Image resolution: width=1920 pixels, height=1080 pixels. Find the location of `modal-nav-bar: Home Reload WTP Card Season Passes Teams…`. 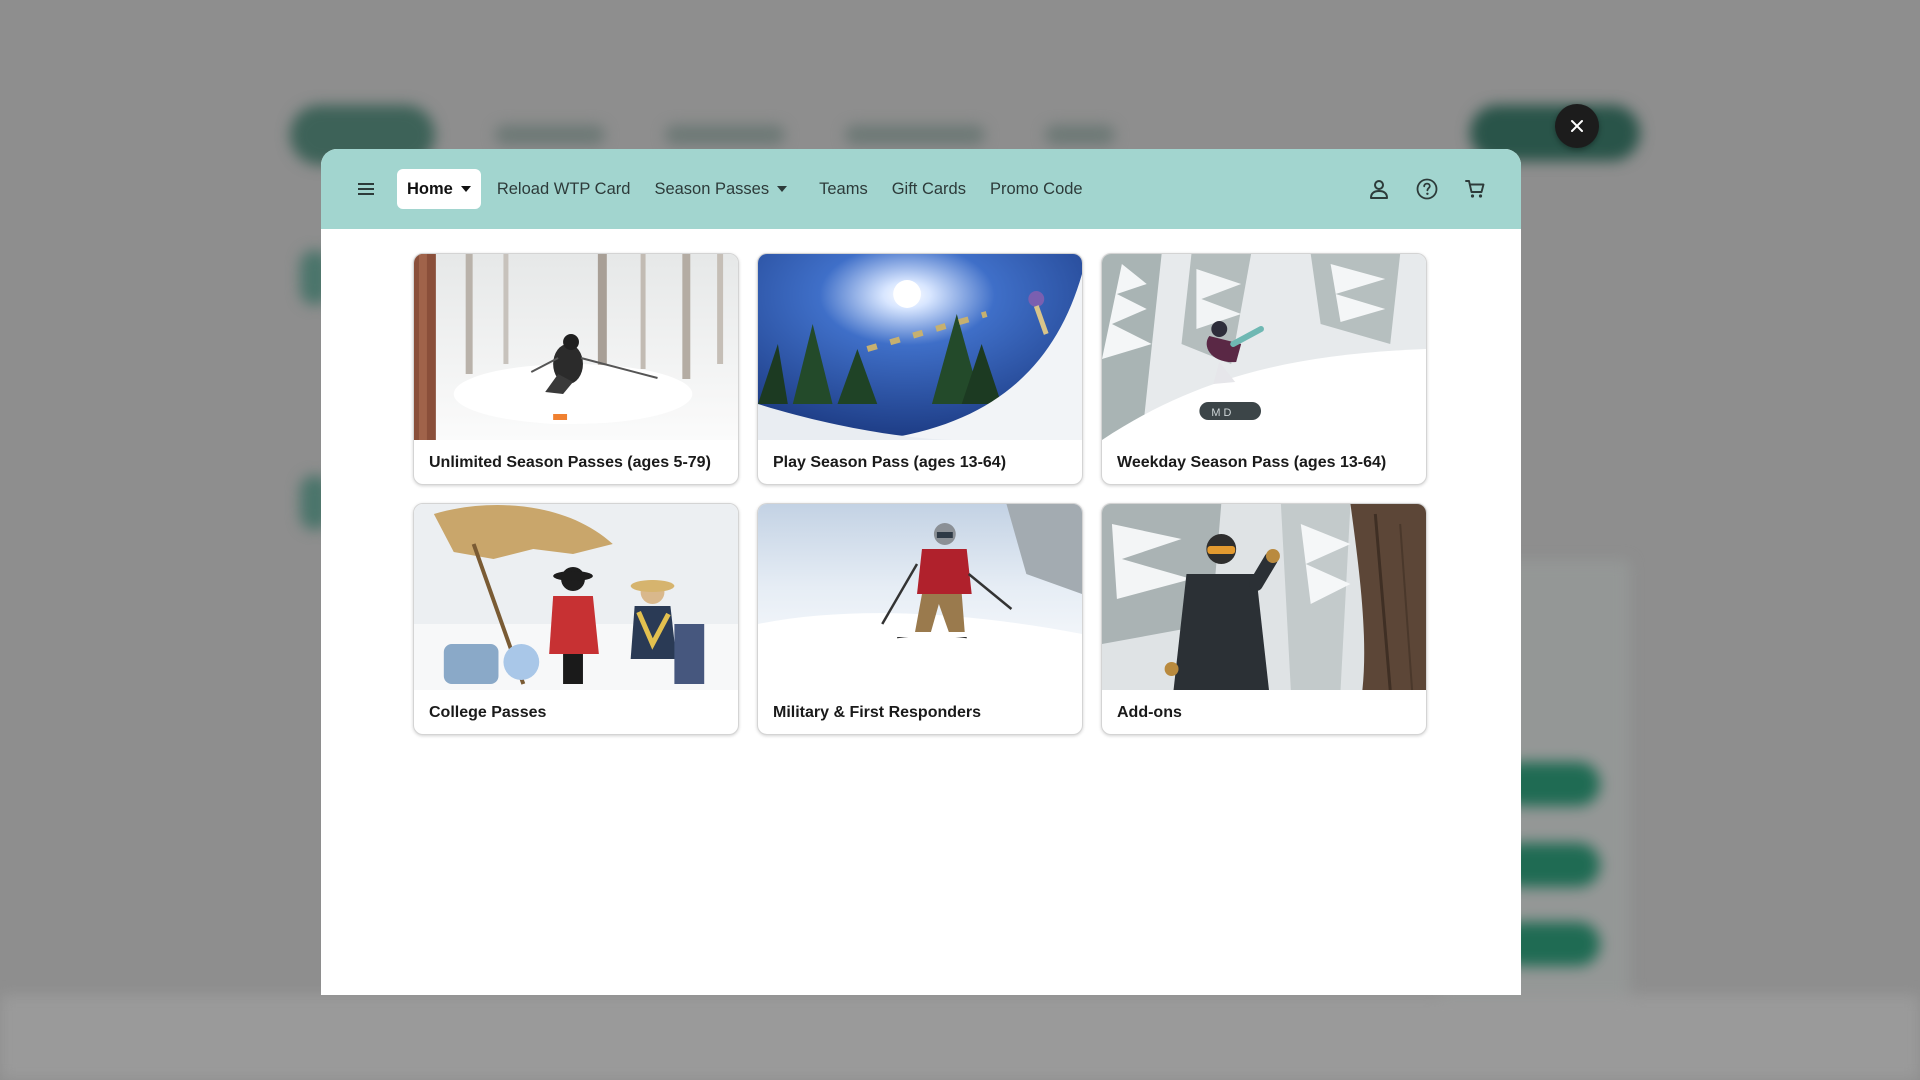

modal-nav-bar: Home Reload WTP Card Season Passes Teams… is located at coordinates (921, 189).